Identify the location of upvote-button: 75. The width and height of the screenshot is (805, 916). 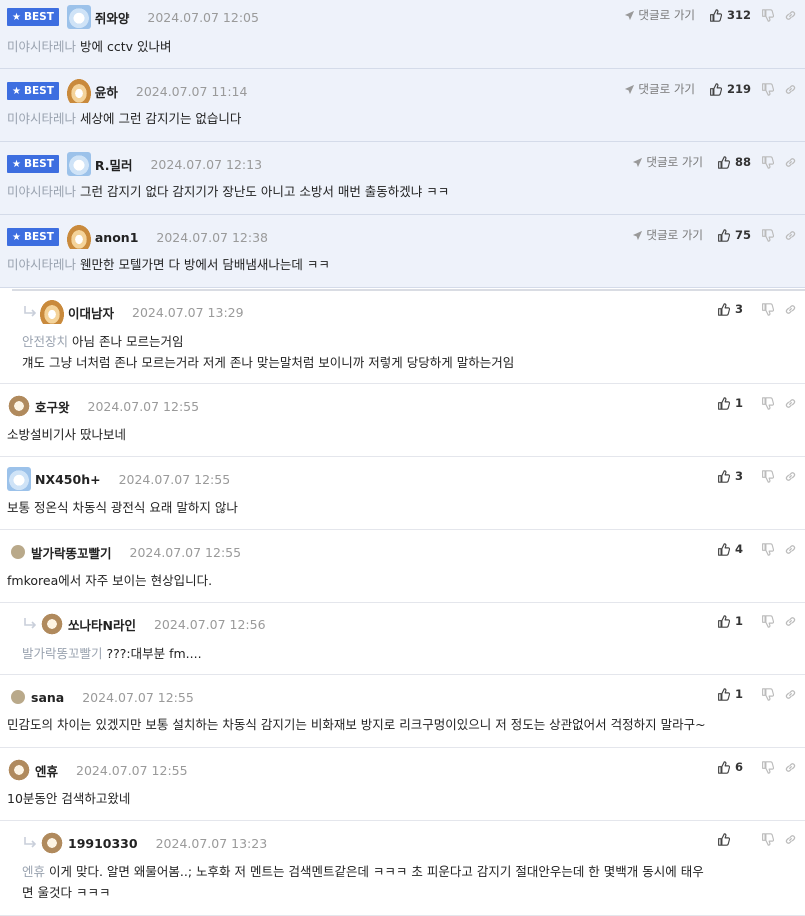
(734, 235).